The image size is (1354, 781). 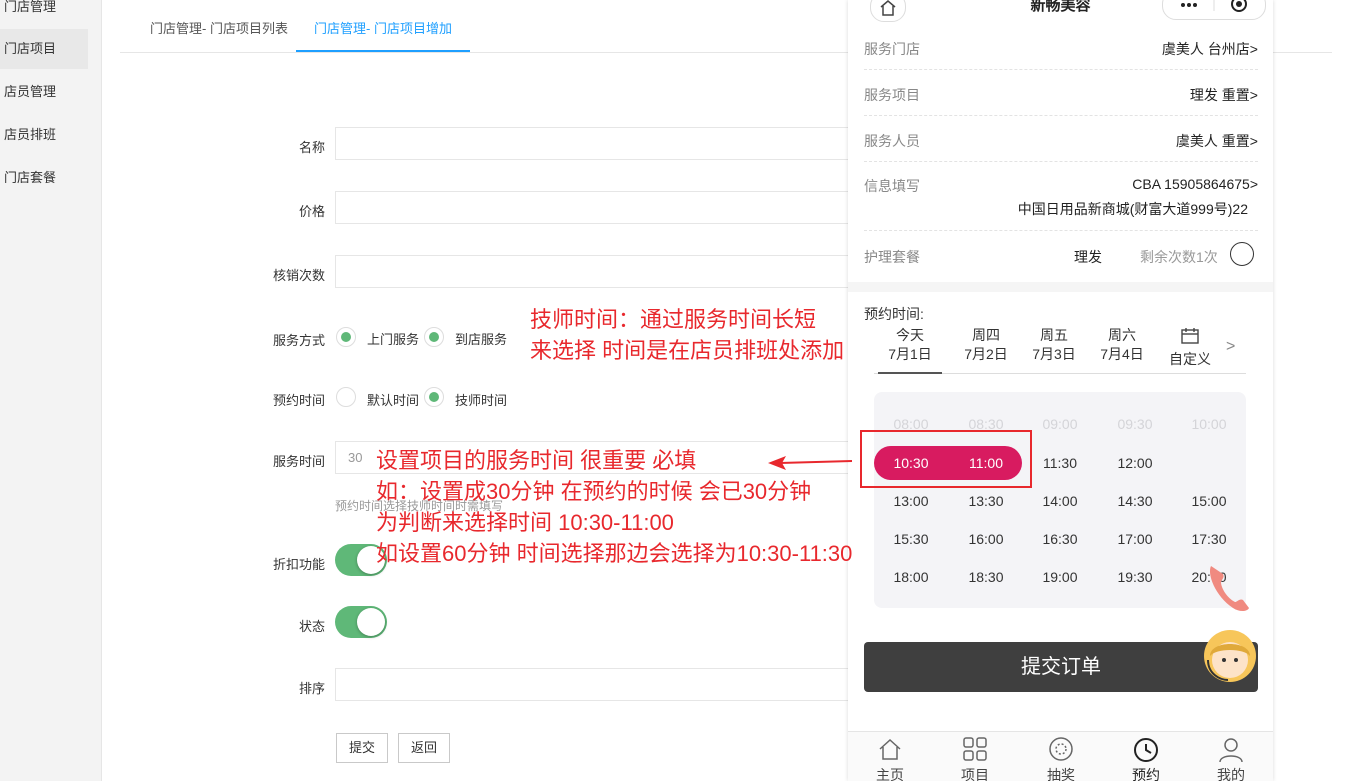 I want to click on row-package: 护理套餐 理发 剩余次数1次, so click(x=1061, y=255).